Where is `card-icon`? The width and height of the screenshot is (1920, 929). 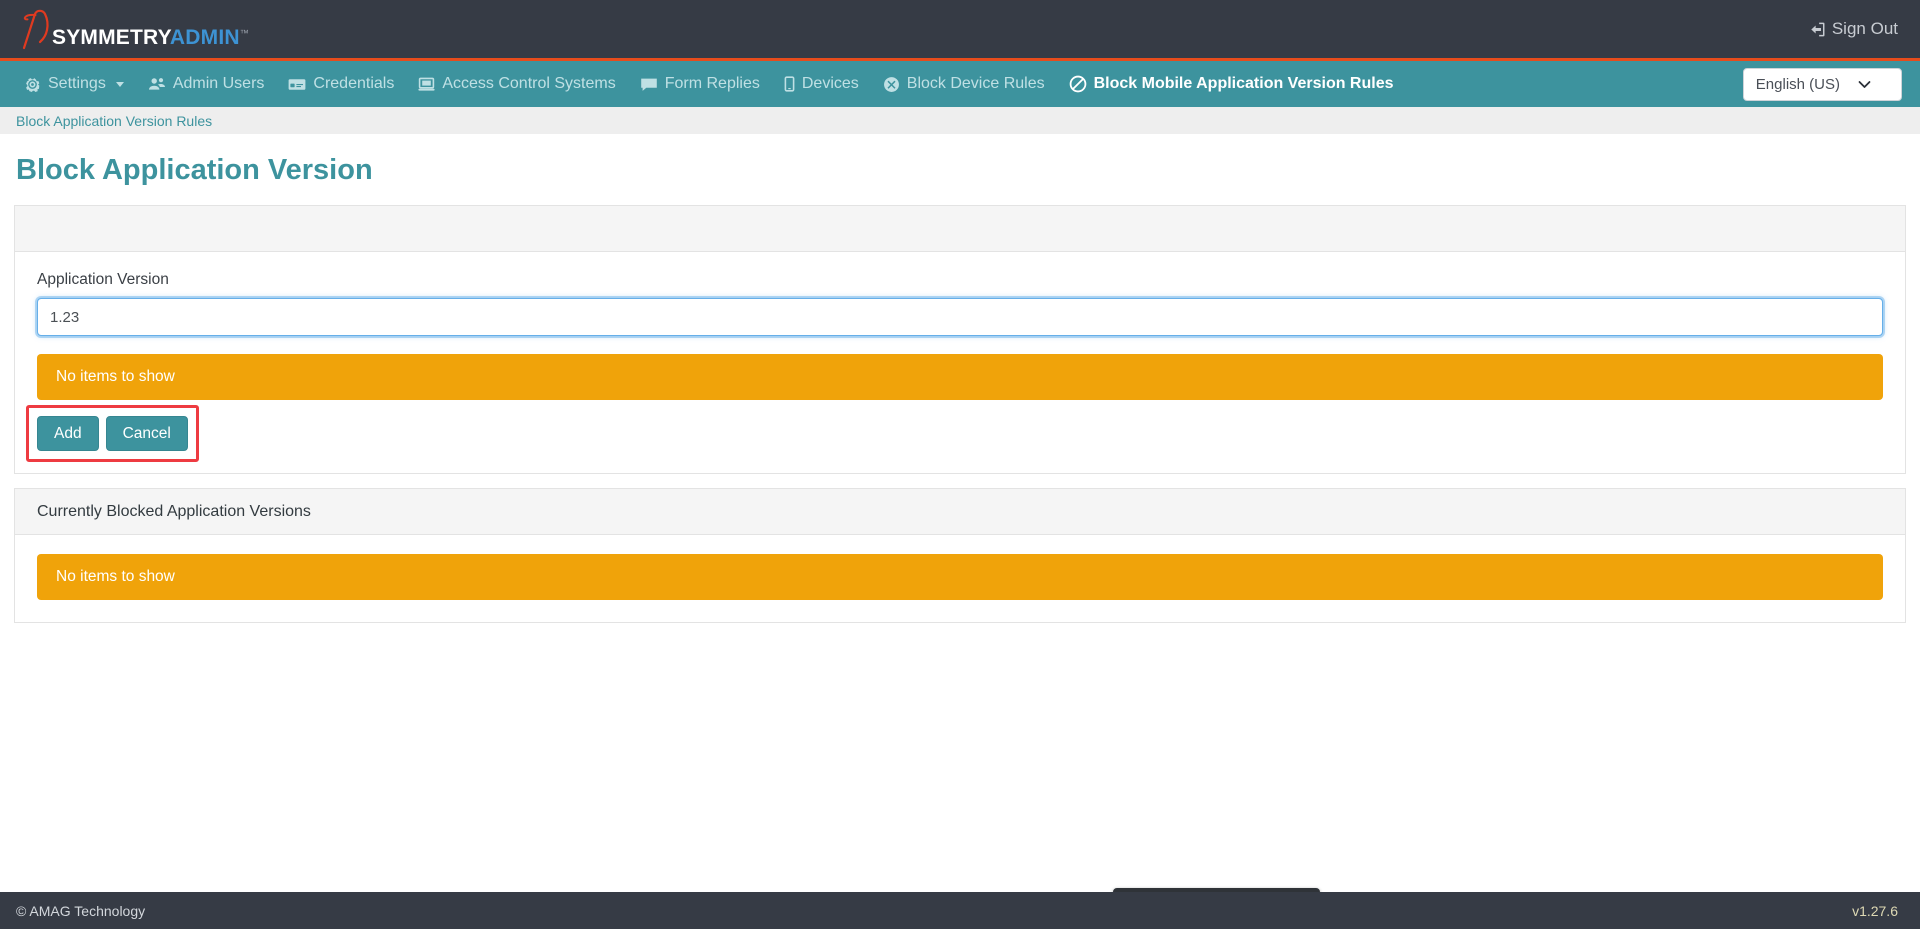 card-icon is located at coordinates (297, 84).